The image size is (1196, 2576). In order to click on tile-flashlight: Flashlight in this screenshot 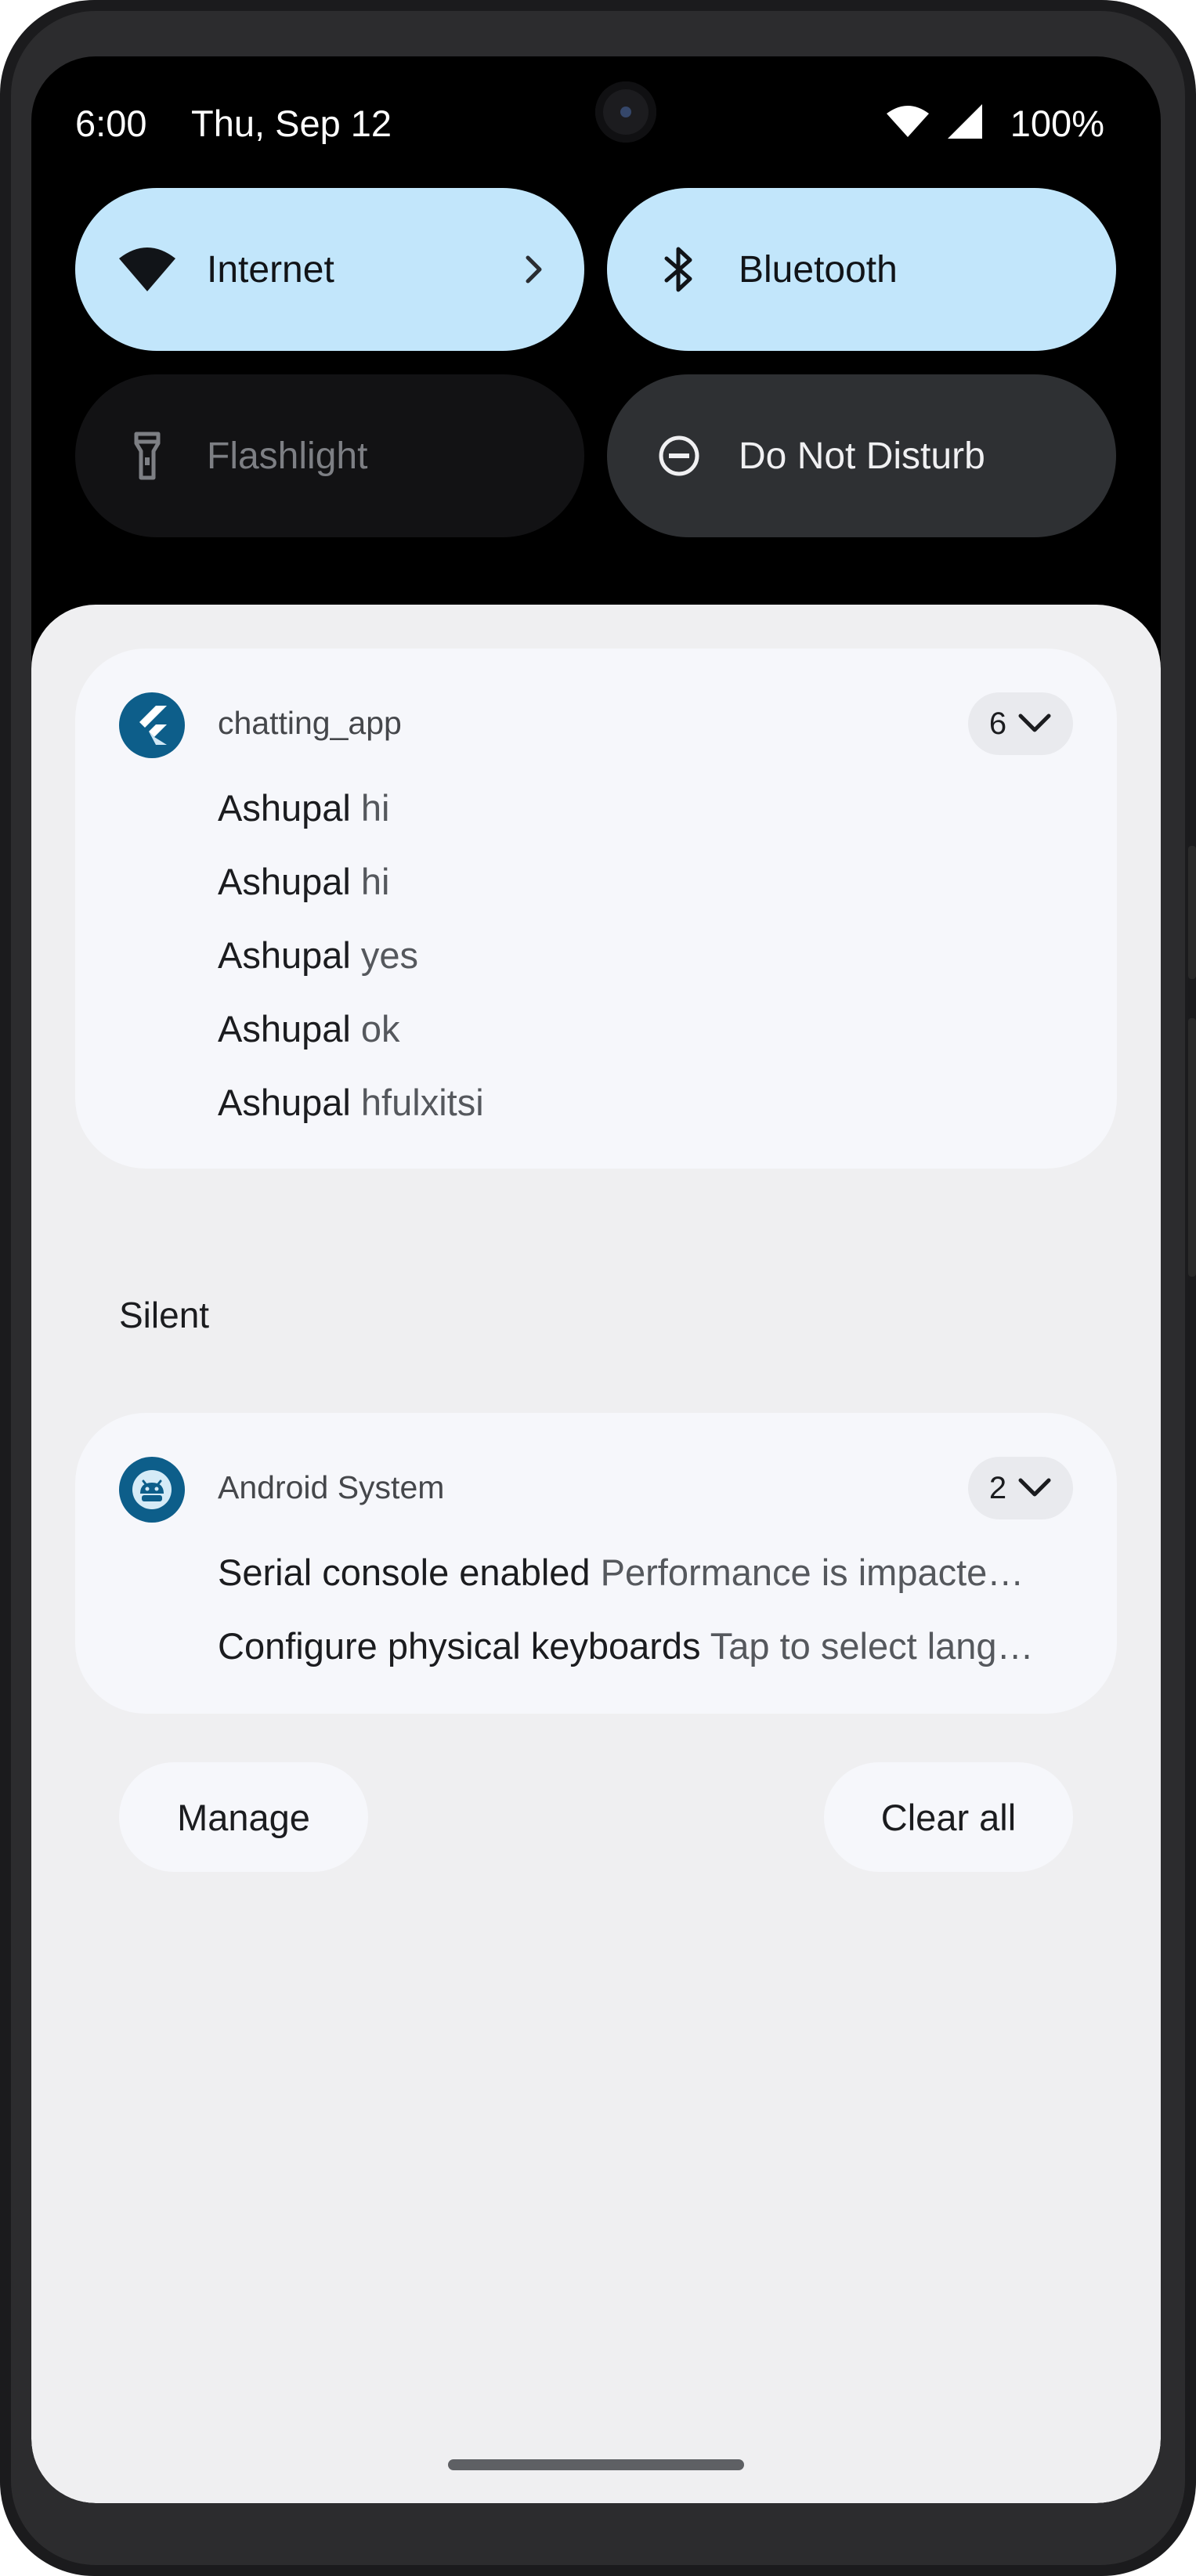, I will do `click(329, 455)`.